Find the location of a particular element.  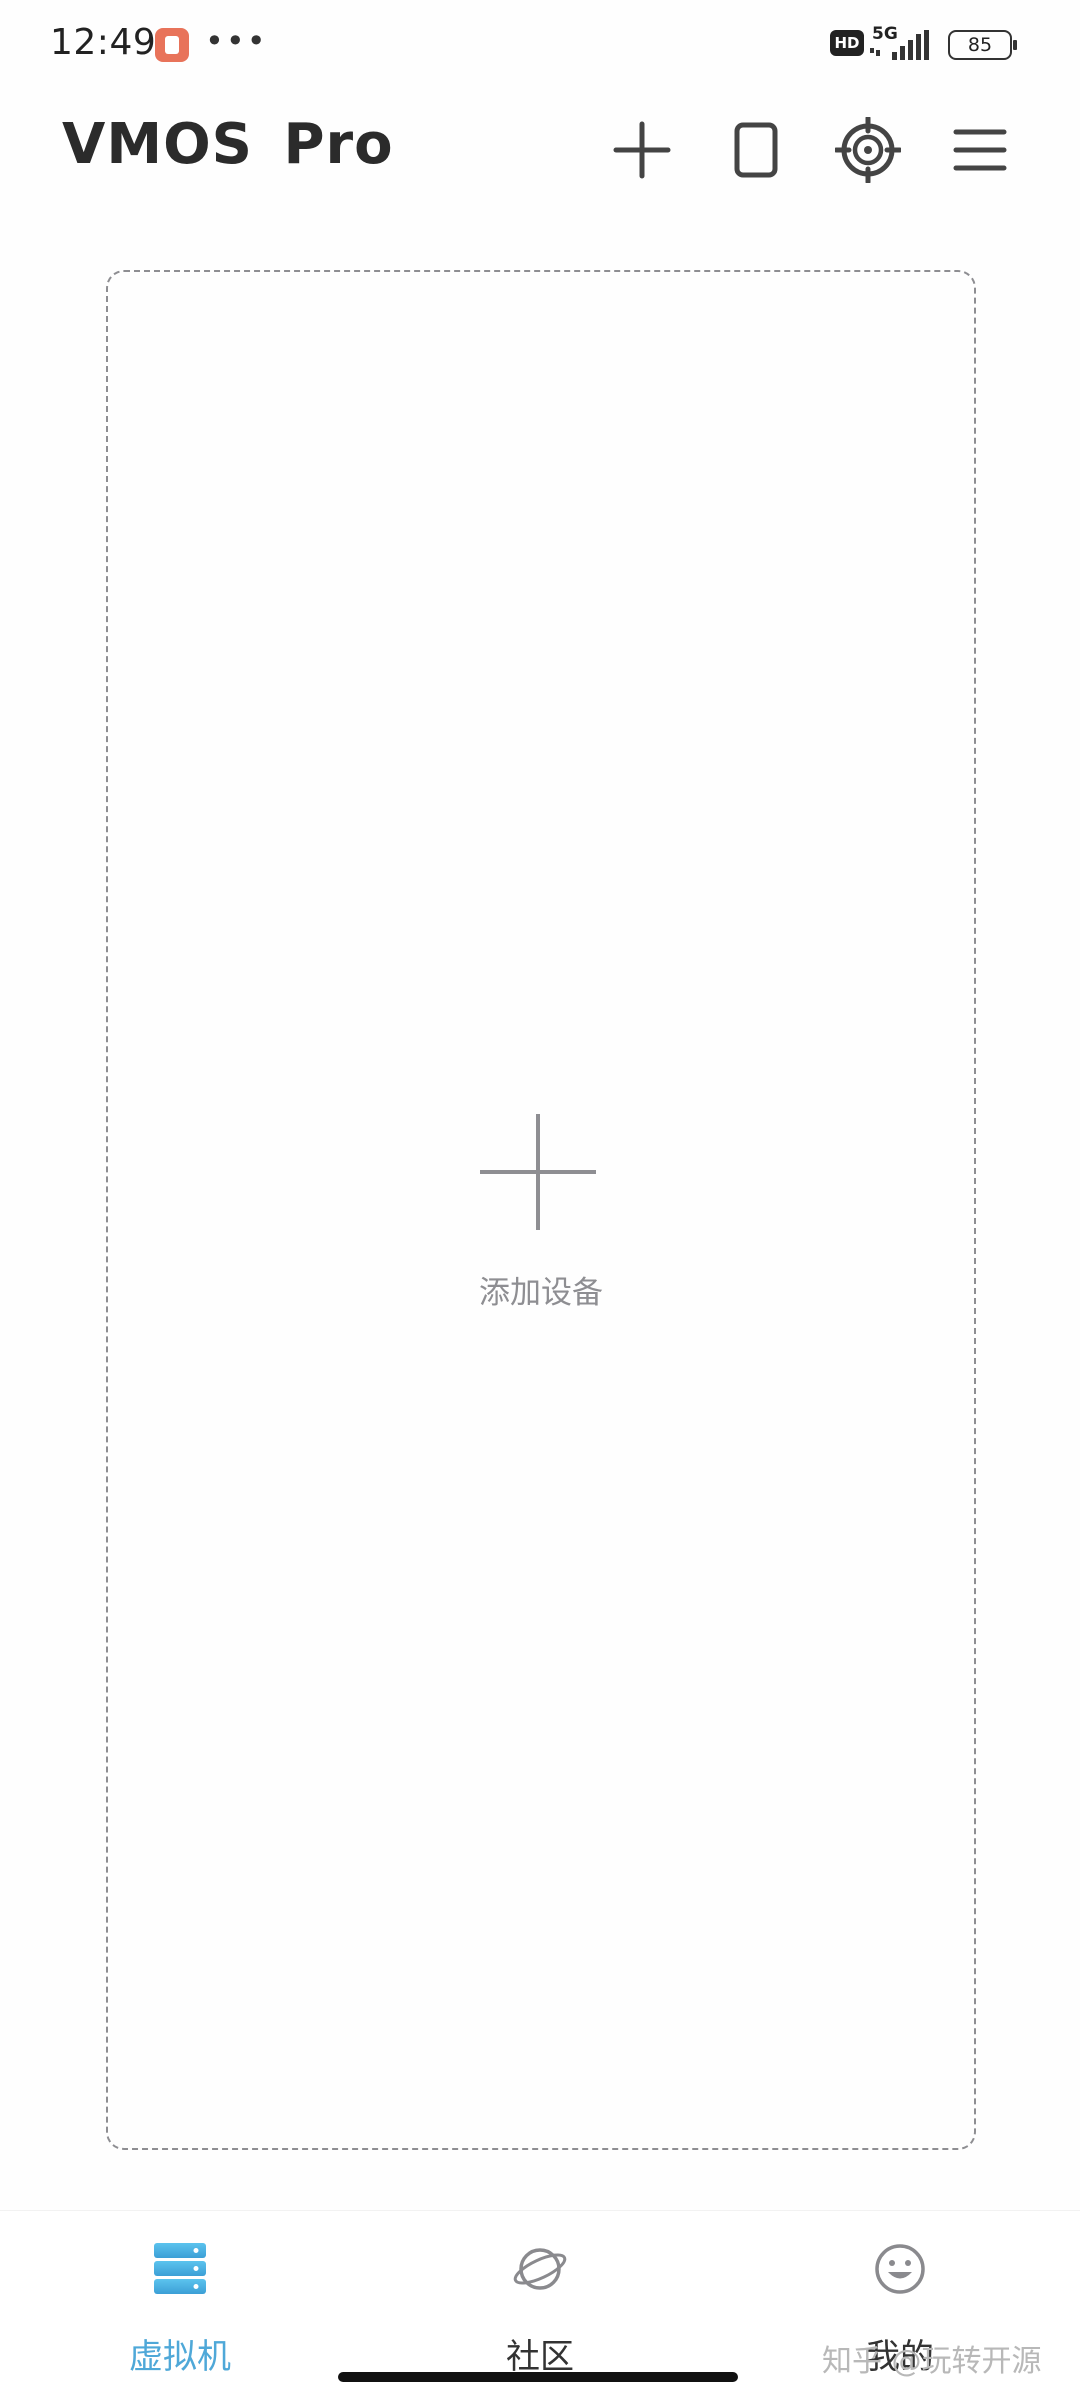

window-button is located at coordinates (756, 150).